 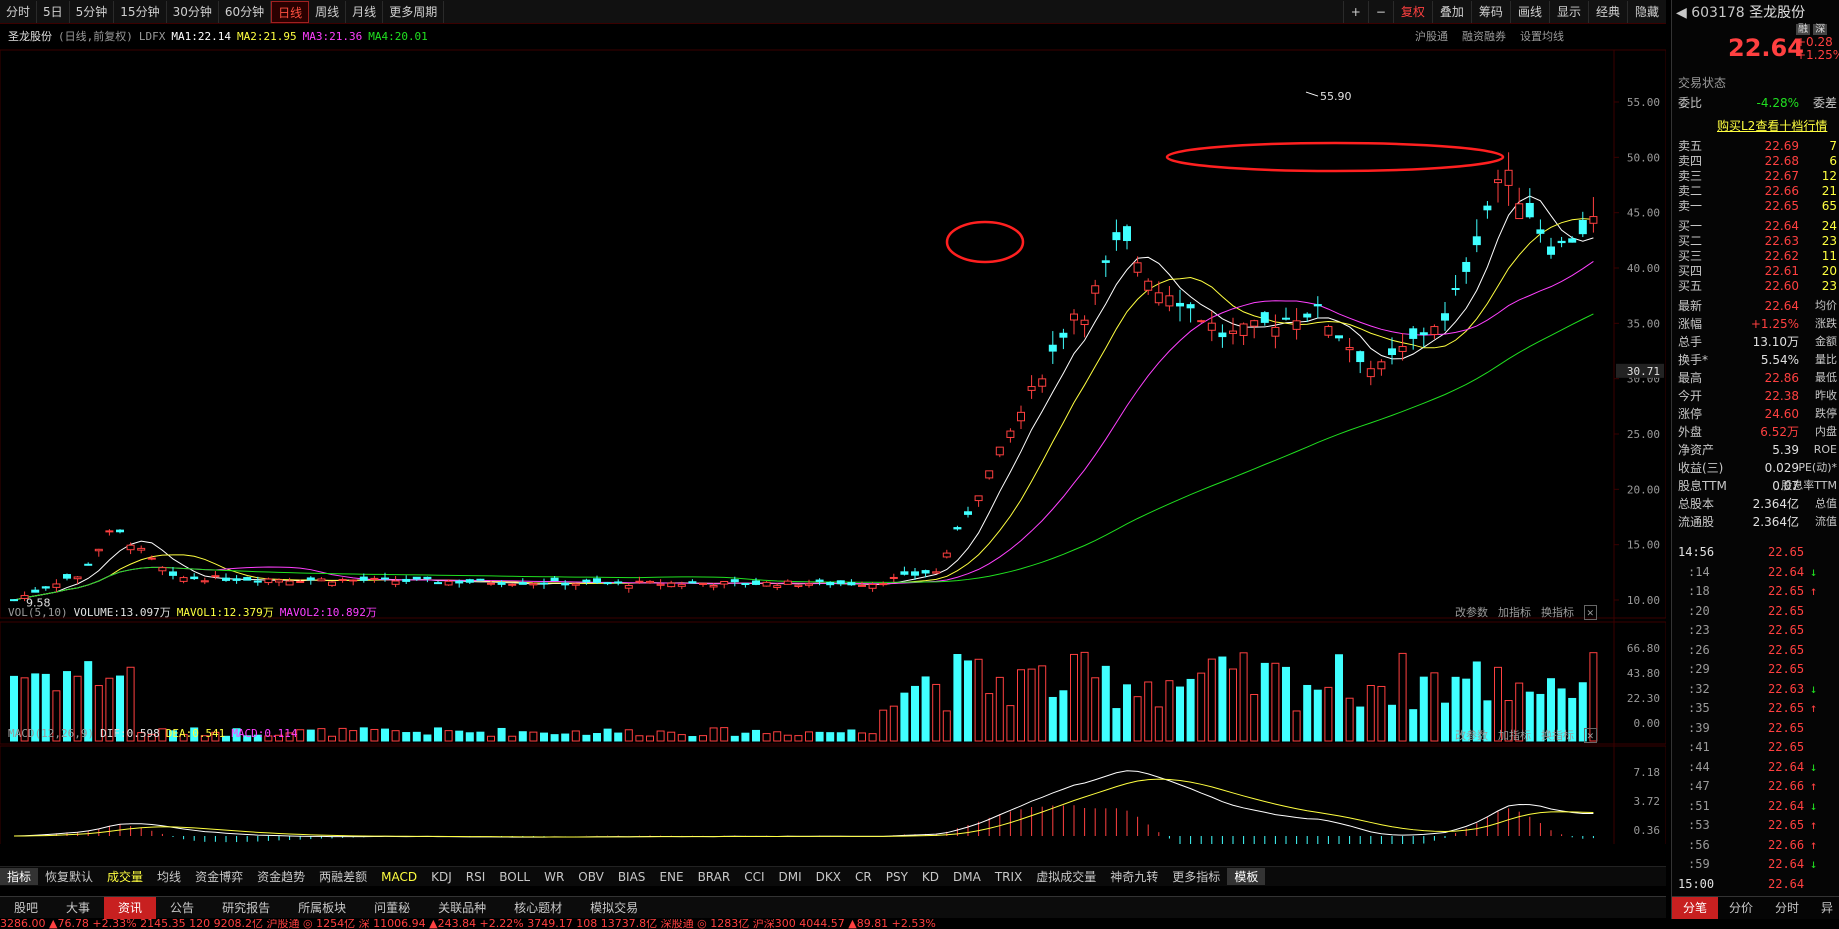 I want to click on stat-label: 收益(三), so click(x=1701, y=468).